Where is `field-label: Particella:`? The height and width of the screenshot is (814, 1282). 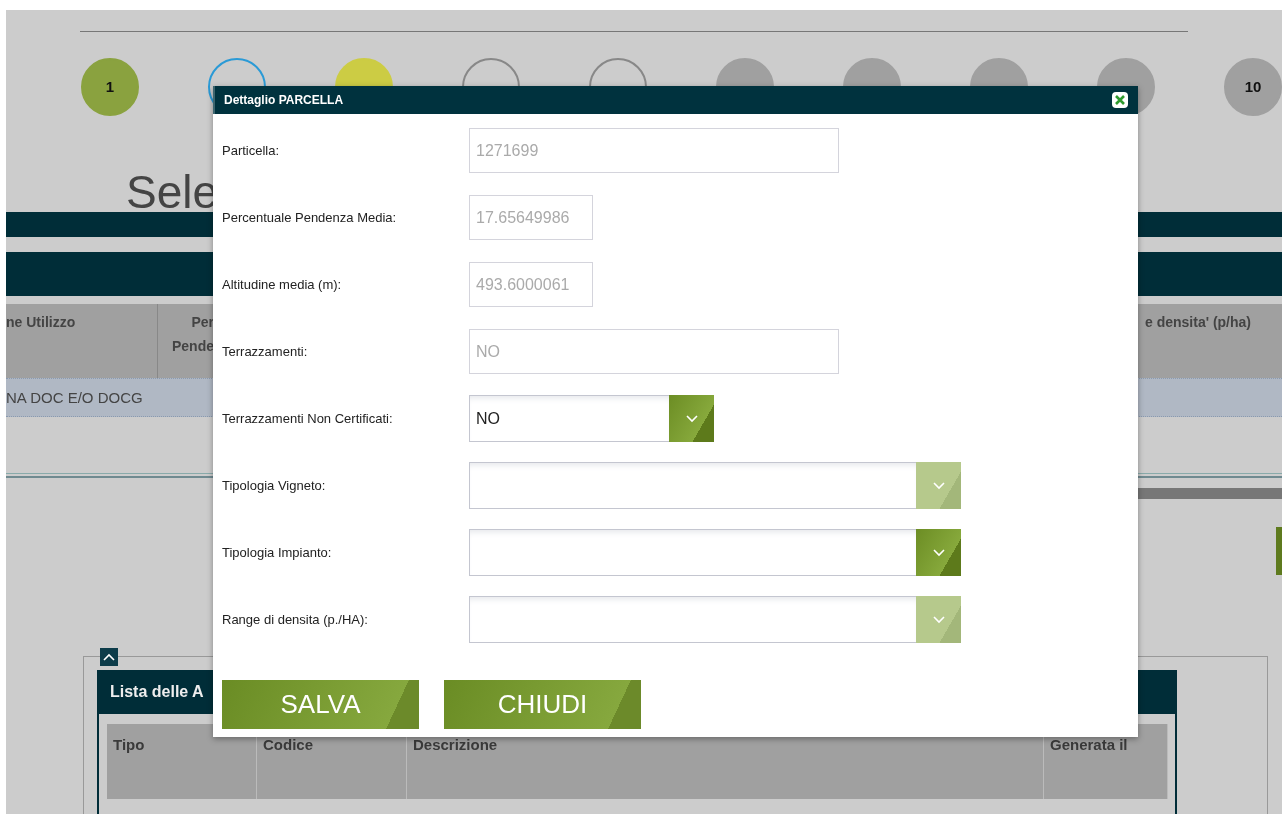 field-label: Particella: is located at coordinates (251, 150).